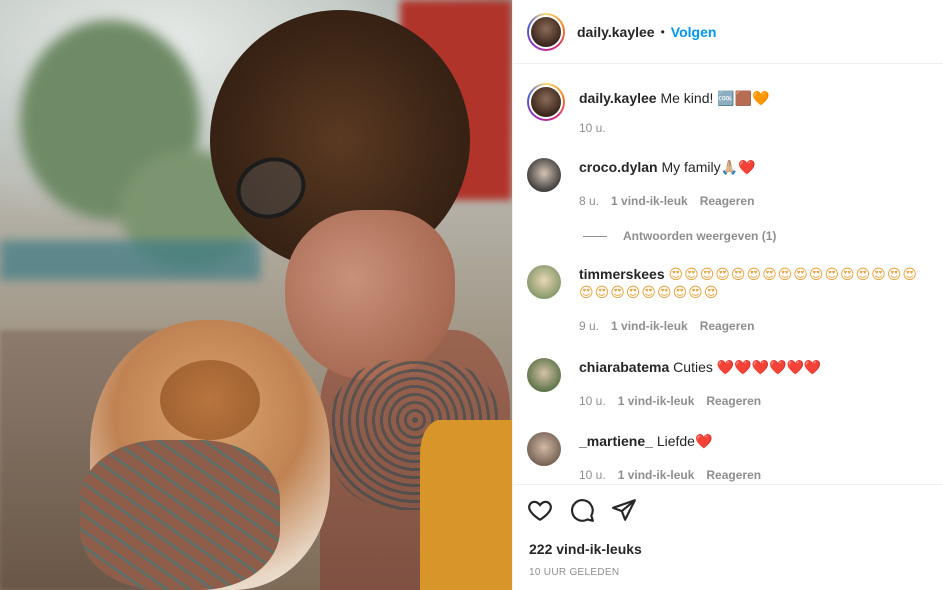 This screenshot has width=943, height=590. What do you see at coordinates (622, 274) in the screenshot?
I see `comment-username: timmerskees` at bounding box center [622, 274].